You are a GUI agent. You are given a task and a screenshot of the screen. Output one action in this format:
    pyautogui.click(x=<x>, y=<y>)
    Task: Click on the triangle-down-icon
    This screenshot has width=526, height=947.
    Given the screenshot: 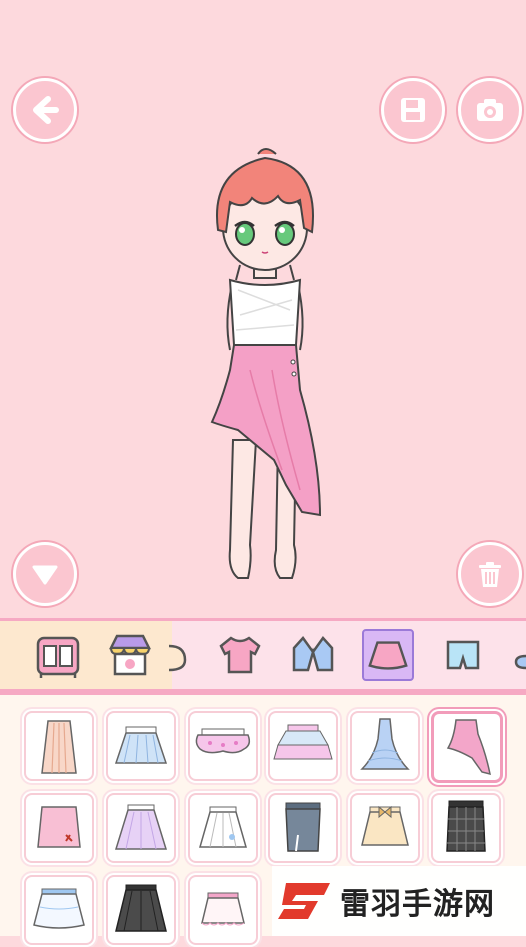 What is the action you would take?
    pyautogui.click(x=45, y=575)
    